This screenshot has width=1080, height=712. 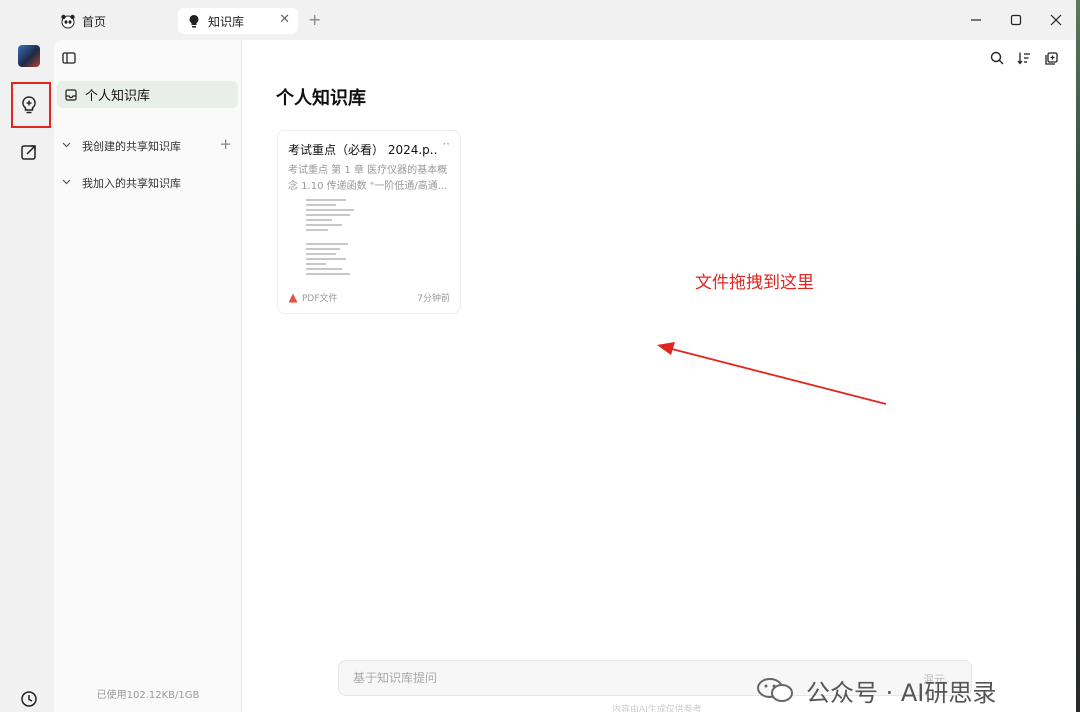 What do you see at coordinates (772, 373) in the screenshot?
I see `annotation-arrow` at bounding box center [772, 373].